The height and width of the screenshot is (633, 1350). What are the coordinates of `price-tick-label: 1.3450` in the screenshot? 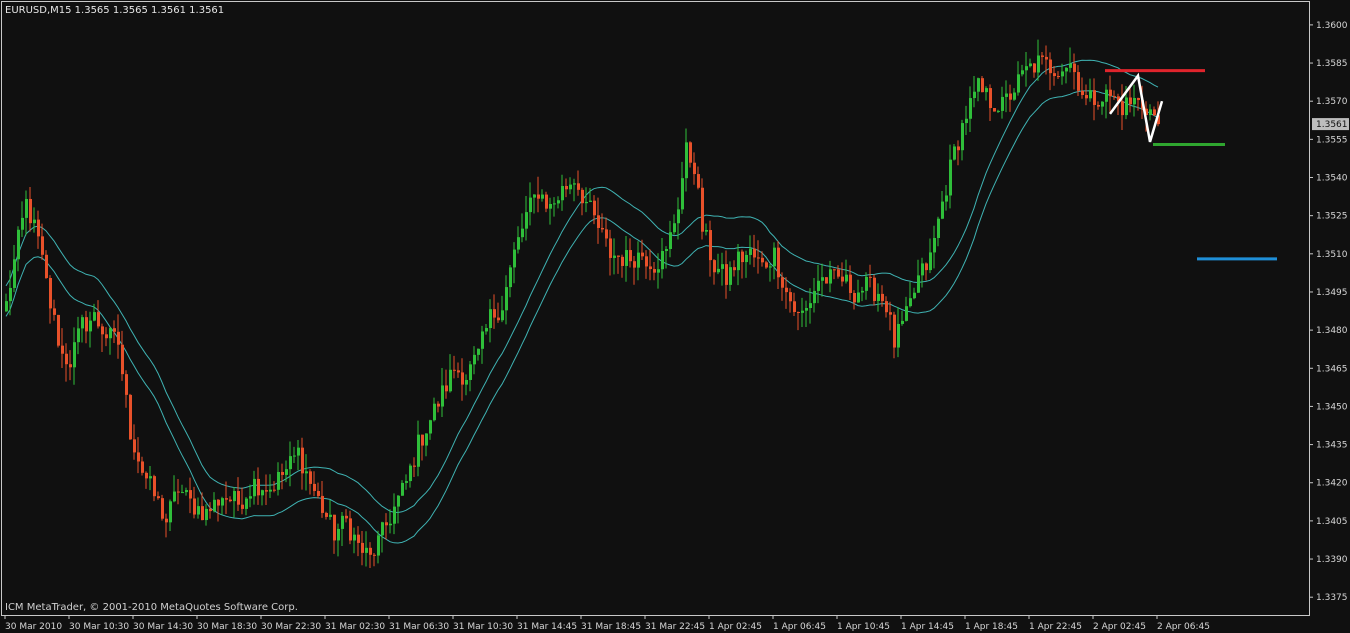 It's located at (1332, 407).